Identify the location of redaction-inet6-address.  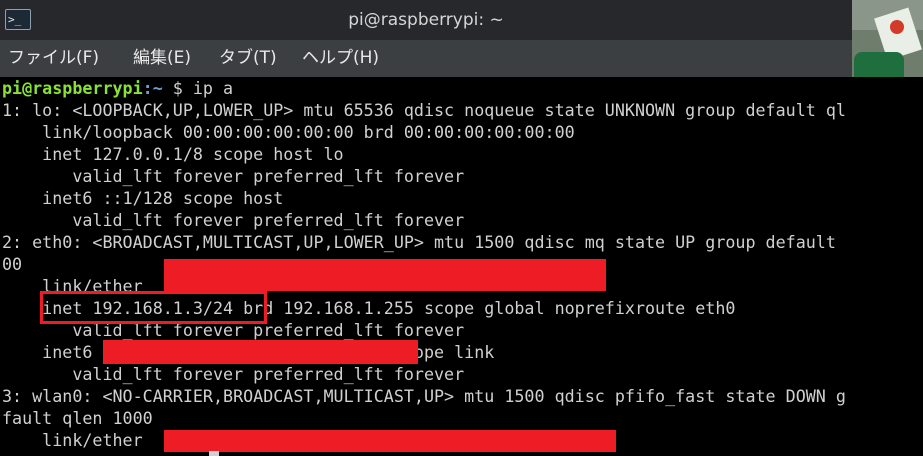
(260, 352).